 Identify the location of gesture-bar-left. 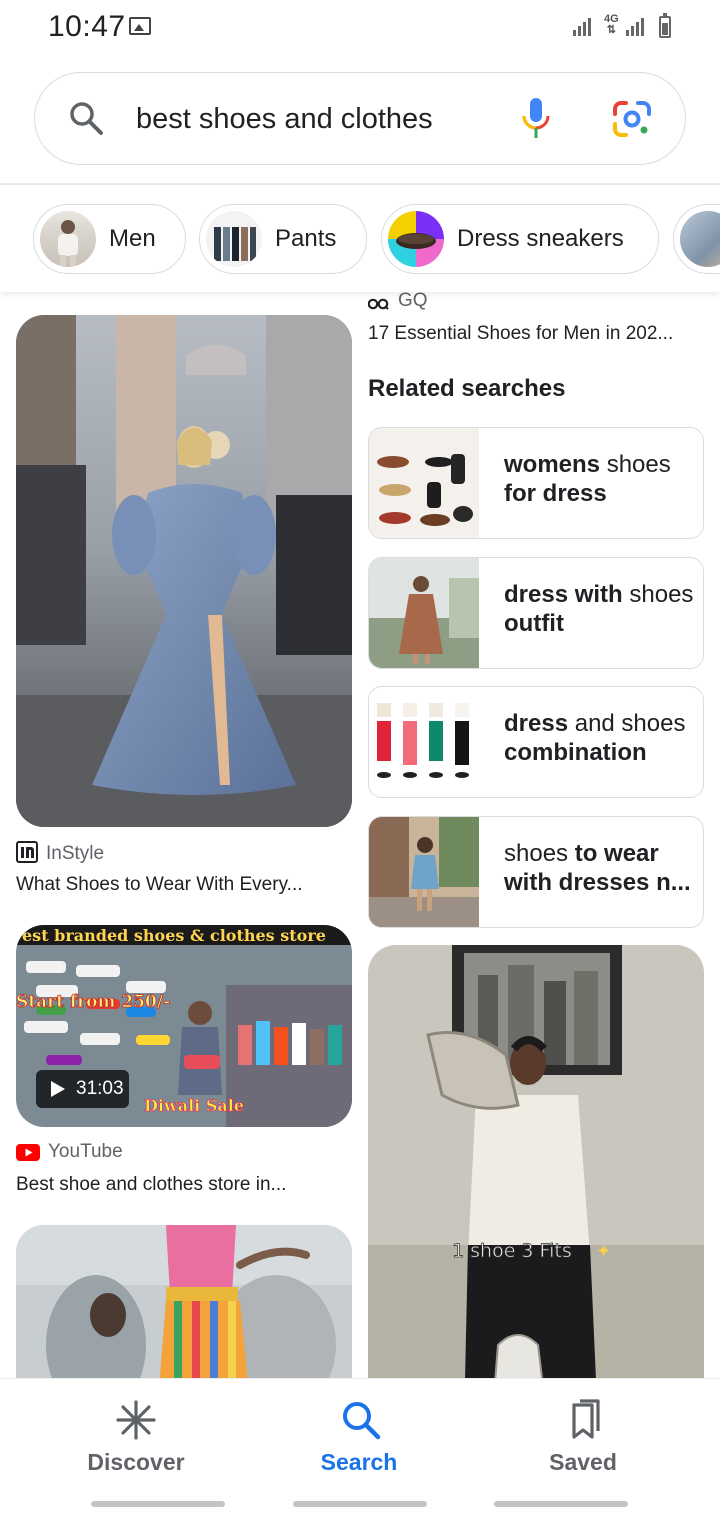
(158, 1504).